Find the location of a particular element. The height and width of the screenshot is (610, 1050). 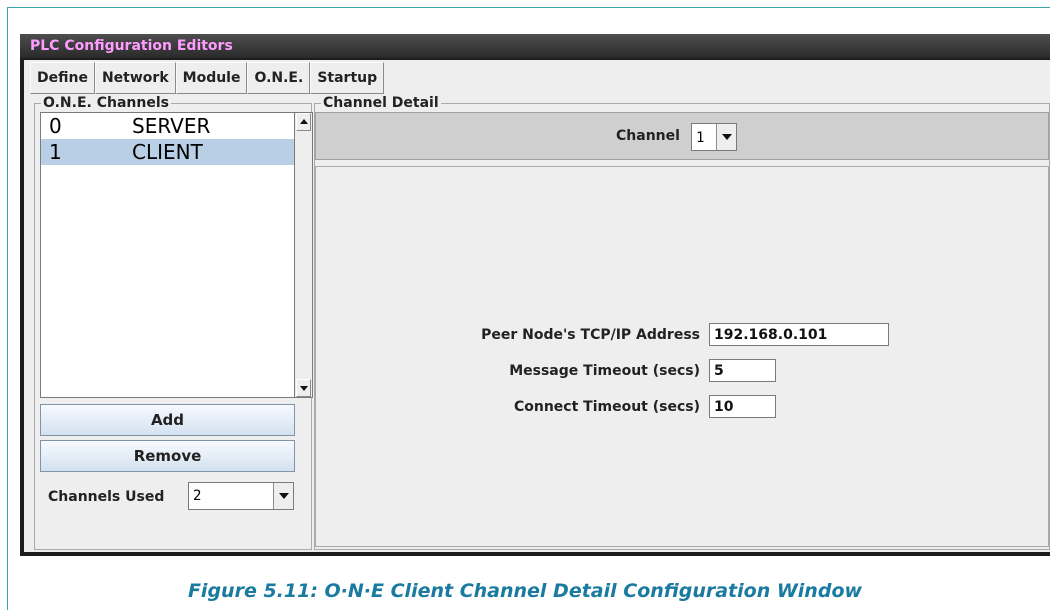

remove-channel-button: Remove is located at coordinates (167, 456).